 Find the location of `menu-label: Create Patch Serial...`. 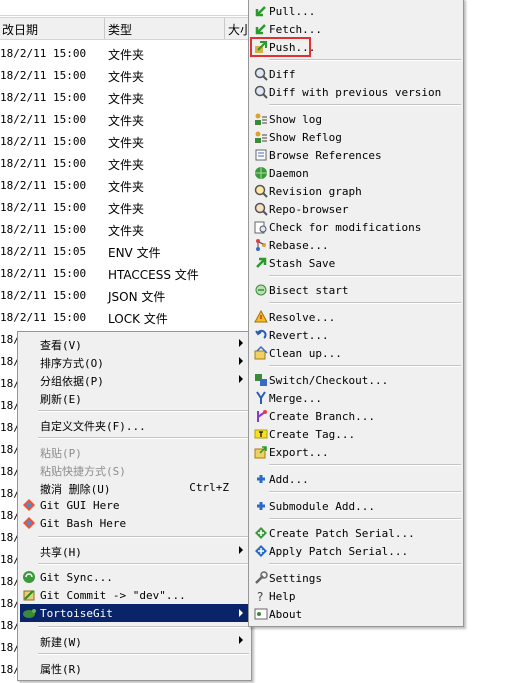

menu-label: Create Patch Serial... is located at coordinates (342, 533).